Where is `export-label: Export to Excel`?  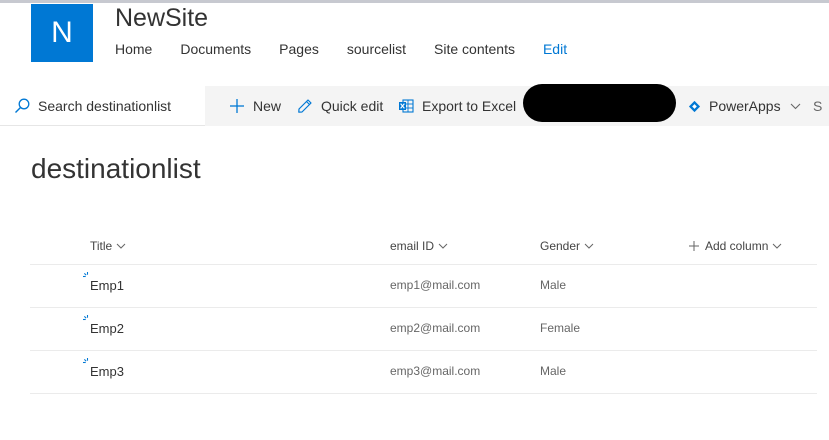
export-label: Export to Excel is located at coordinates (469, 106).